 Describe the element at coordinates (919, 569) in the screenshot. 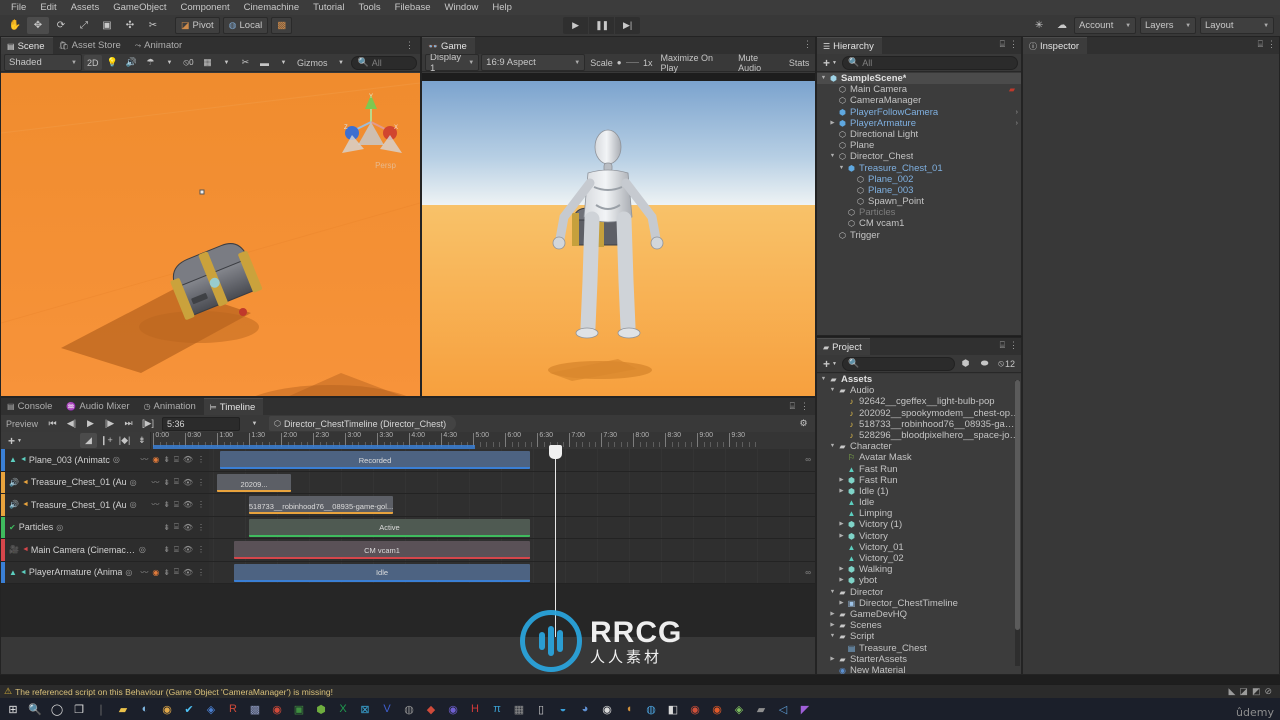

I see `project-item: ▶ ⬢ Walking` at that location.